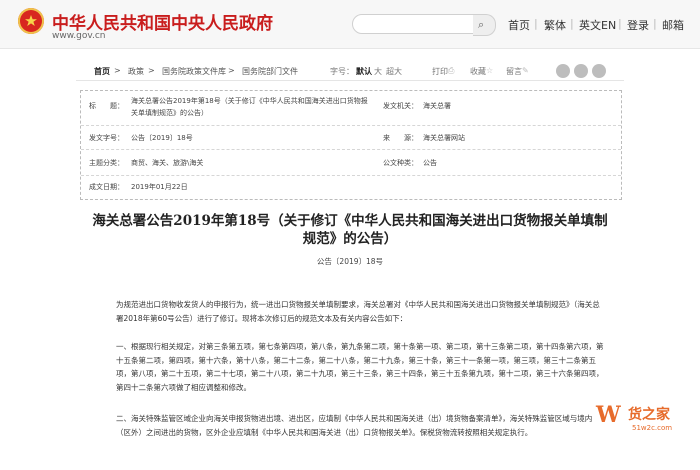 The height and width of the screenshot is (470, 700). Describe the element at coordinates (169, 113) in the screenshot. I see `meta-title-value-2: 关单填制规范》的公告）` at that location.